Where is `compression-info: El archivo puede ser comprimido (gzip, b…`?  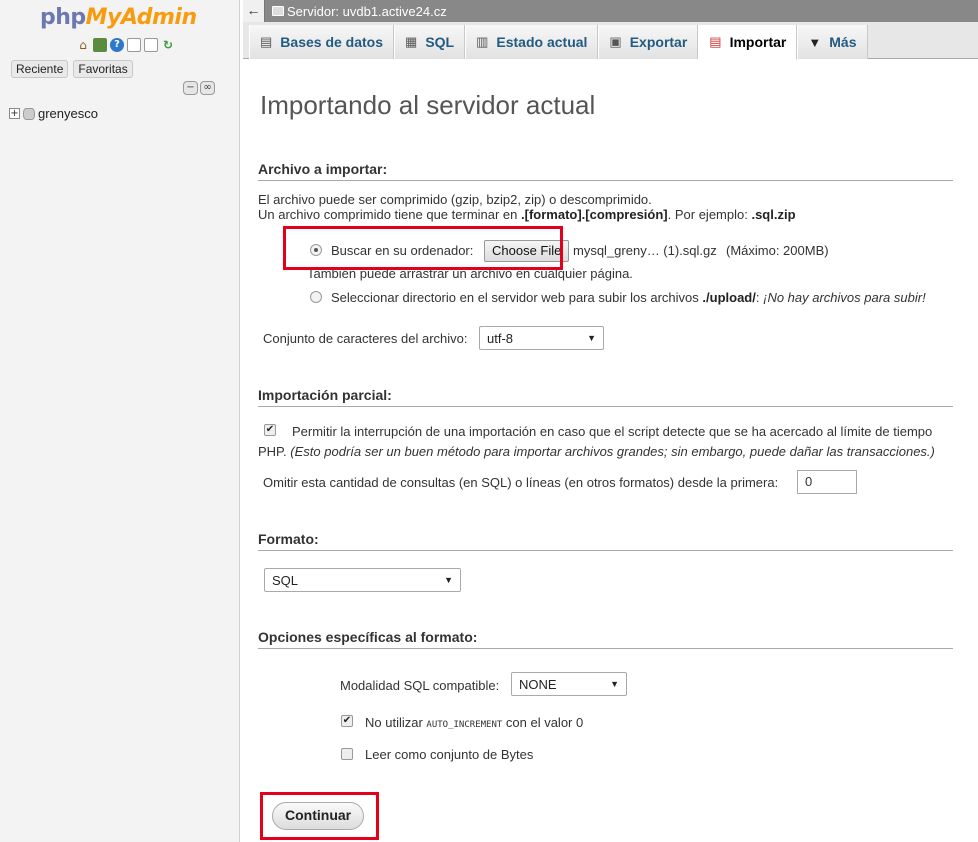 compression-info: El archivo puede ser comprimido (gzip, b… is located at coordinates (455, 199).